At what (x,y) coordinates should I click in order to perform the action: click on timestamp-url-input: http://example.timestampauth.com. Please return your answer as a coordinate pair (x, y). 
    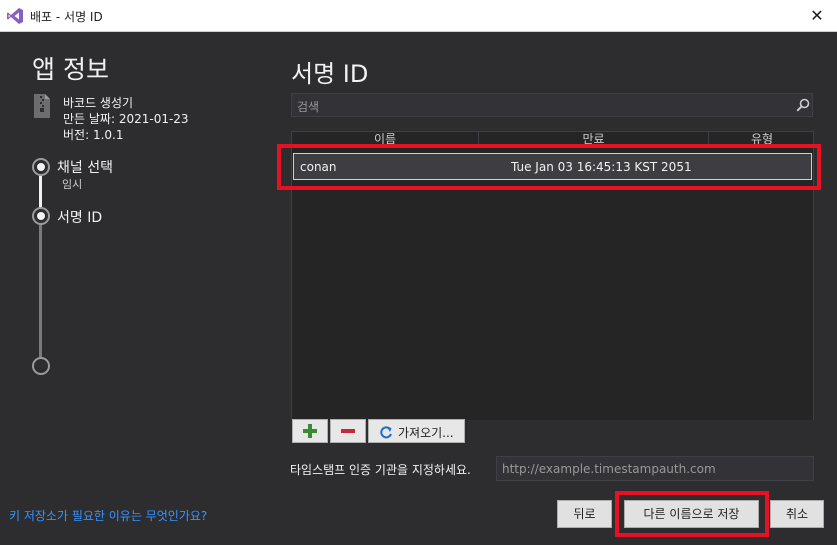
    Looking at the image, I should click on (655, 468).